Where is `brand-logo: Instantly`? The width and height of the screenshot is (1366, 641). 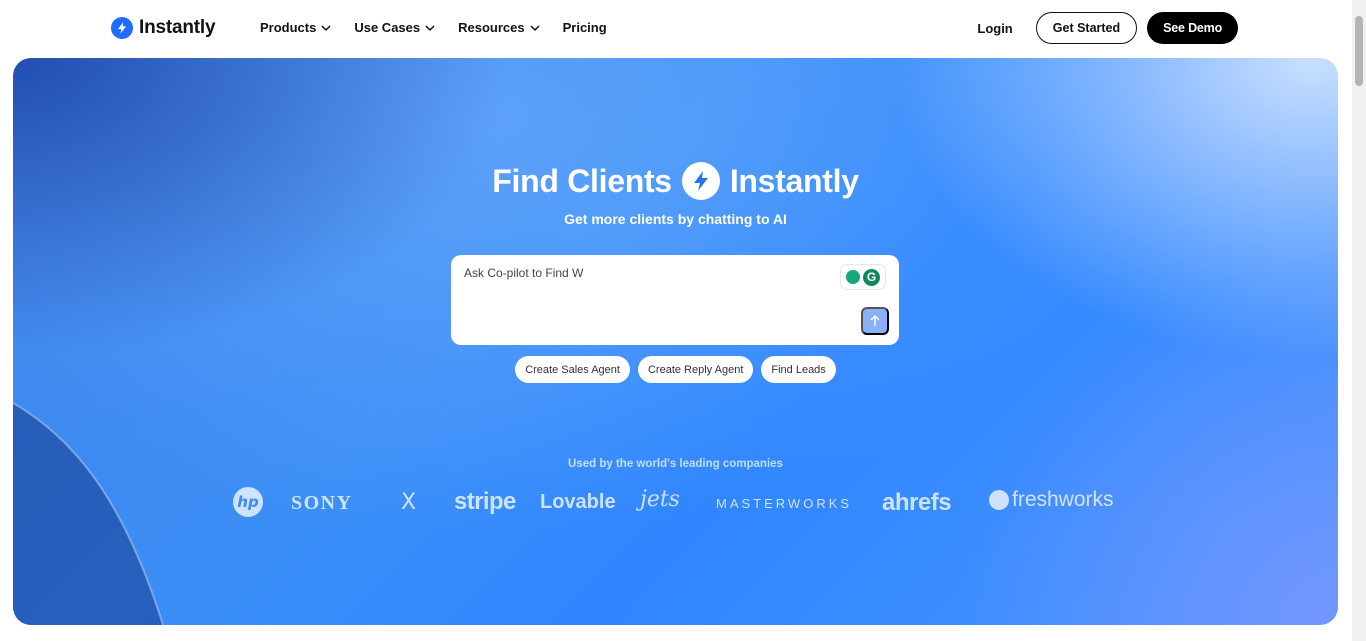
brand-logo: Instantly is located at coordinates (163, 28).